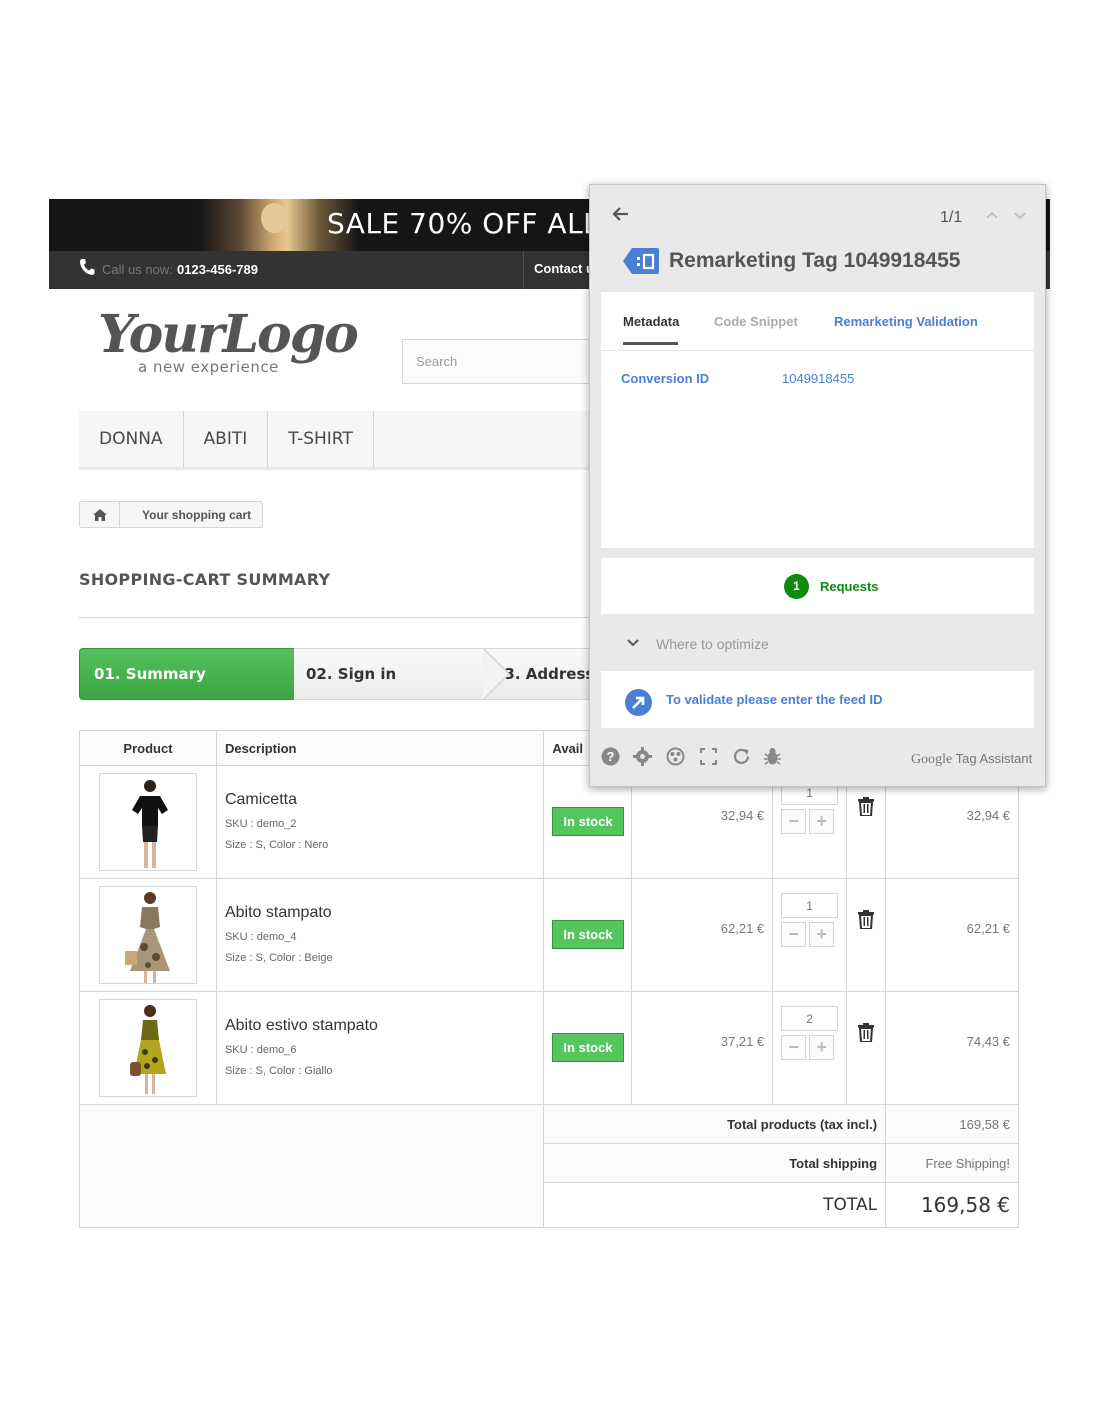 Image resolution: width=1100 pixels, height=1422 pixels. I want to click on refresh-icon, so click(741, 756).